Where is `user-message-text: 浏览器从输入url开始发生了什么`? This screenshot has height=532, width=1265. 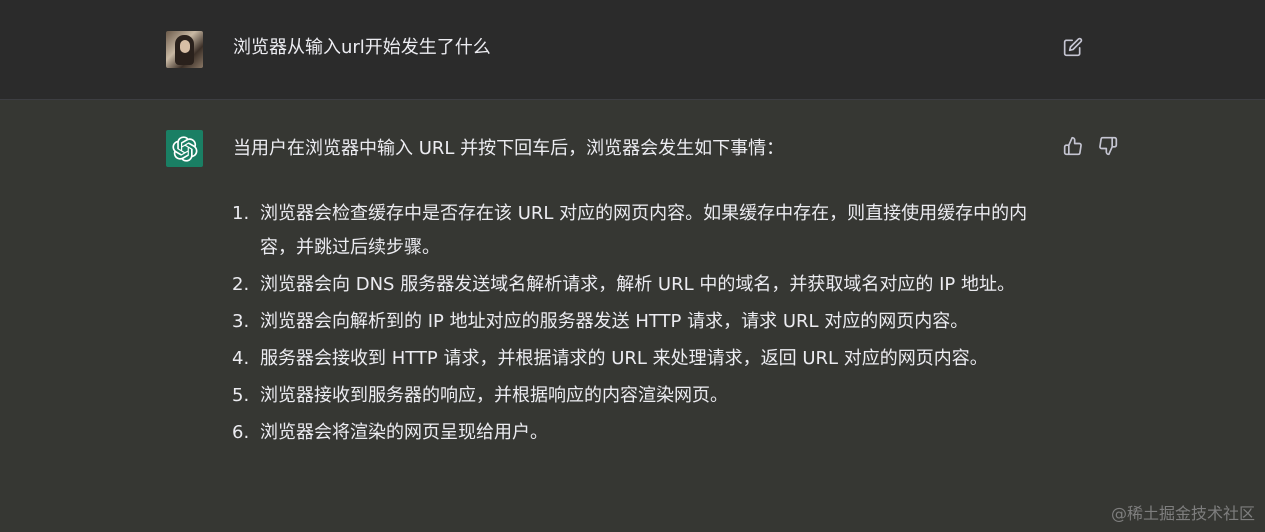 user-message-text: 浏览器从输入url开始发生了什么 is located at coordinates (362, 47).